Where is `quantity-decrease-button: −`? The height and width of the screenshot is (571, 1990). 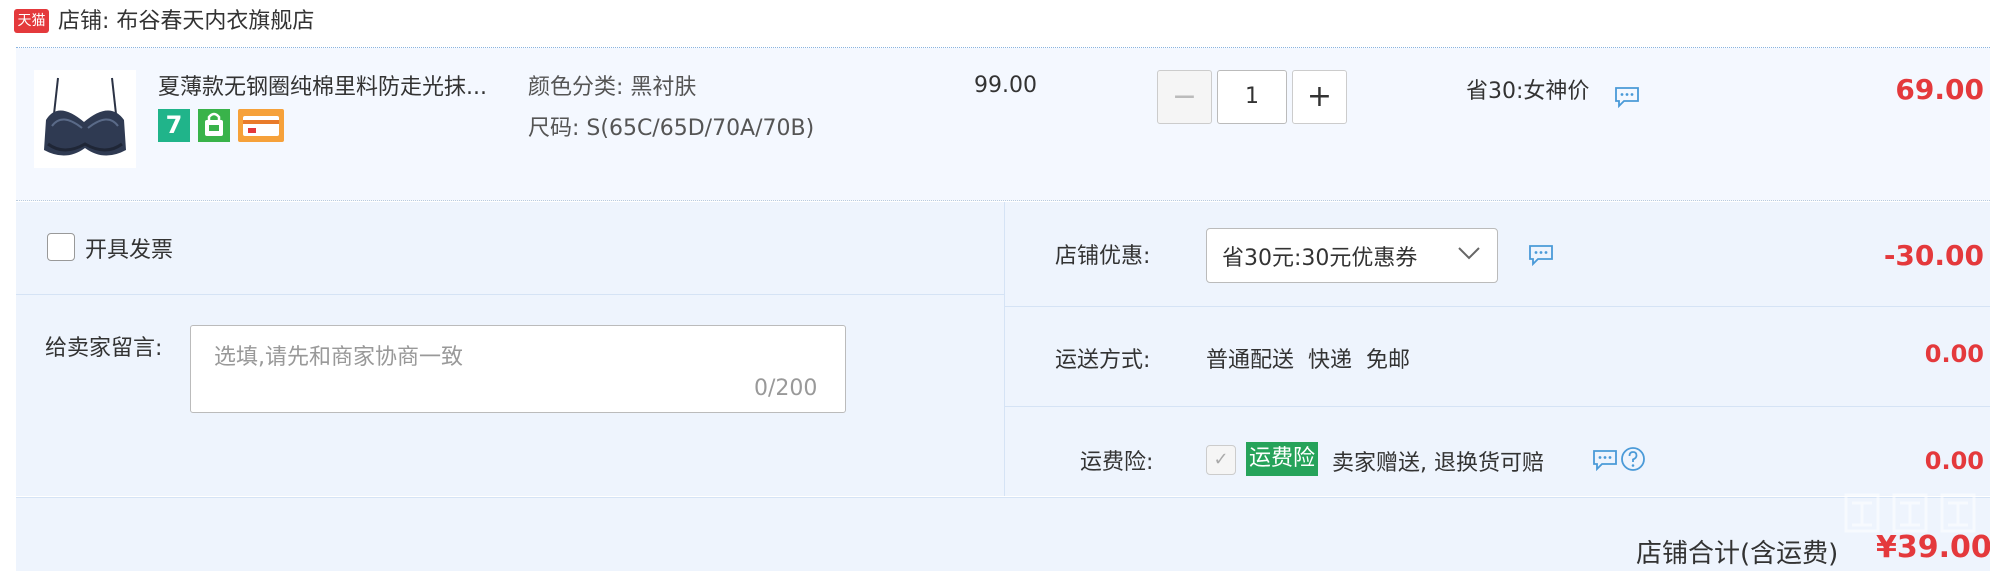
quantity-decrease-button: − is located at coordinates (1184, 97).